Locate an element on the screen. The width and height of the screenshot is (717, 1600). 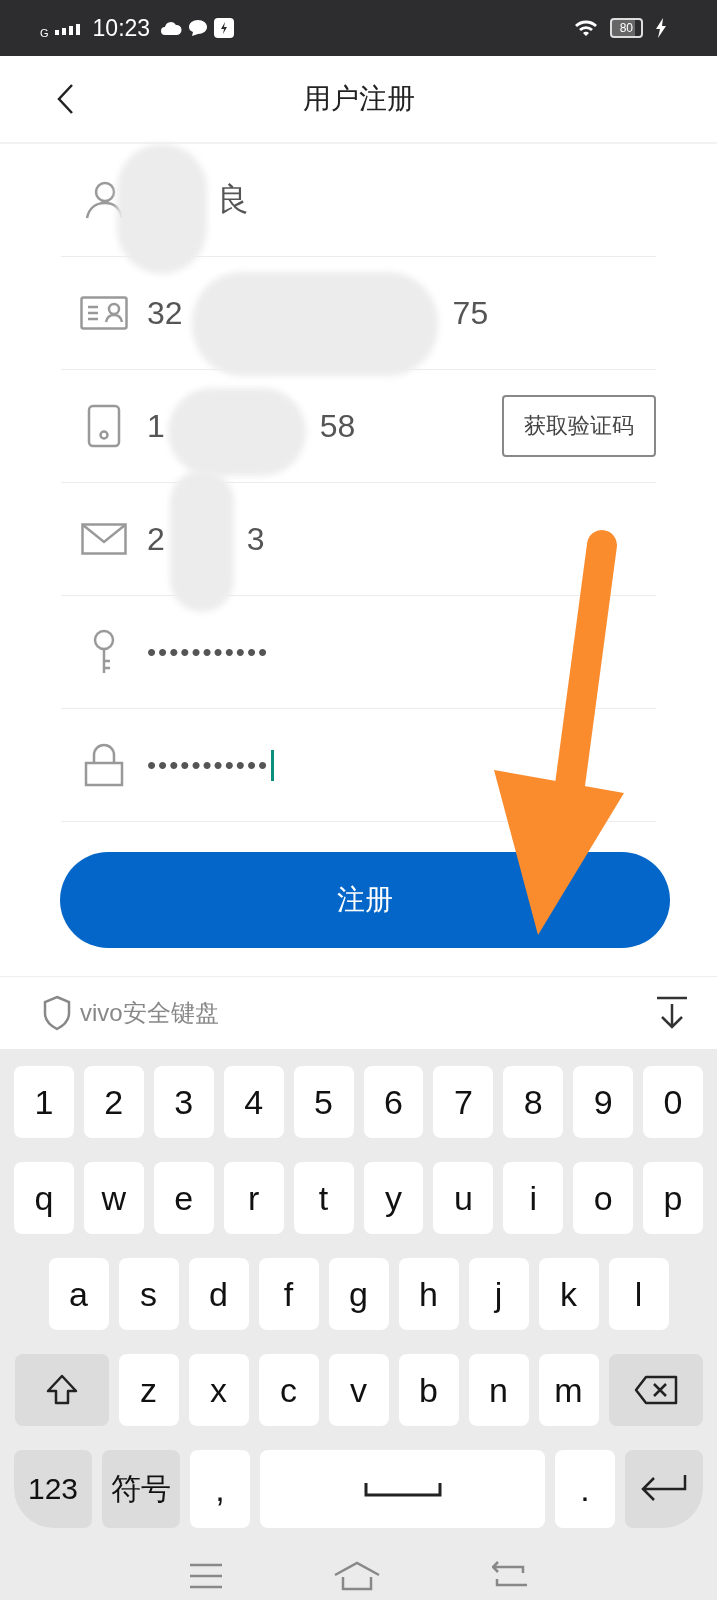
field-value: 良 is located at coordinates (233, 199).